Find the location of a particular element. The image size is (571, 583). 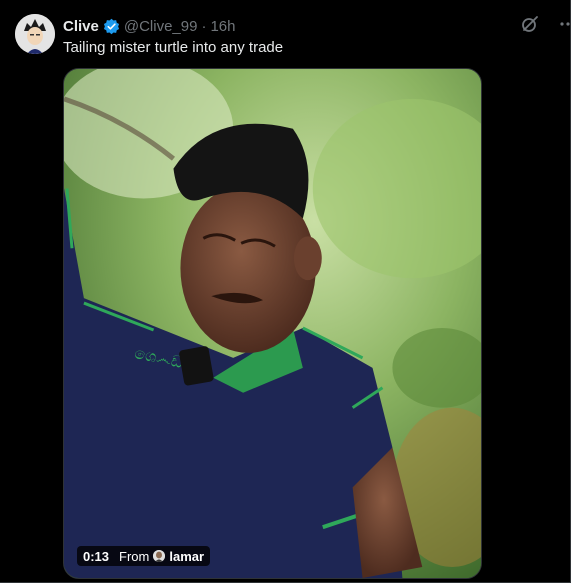

avatar-image is located at coordinates (35, 34).